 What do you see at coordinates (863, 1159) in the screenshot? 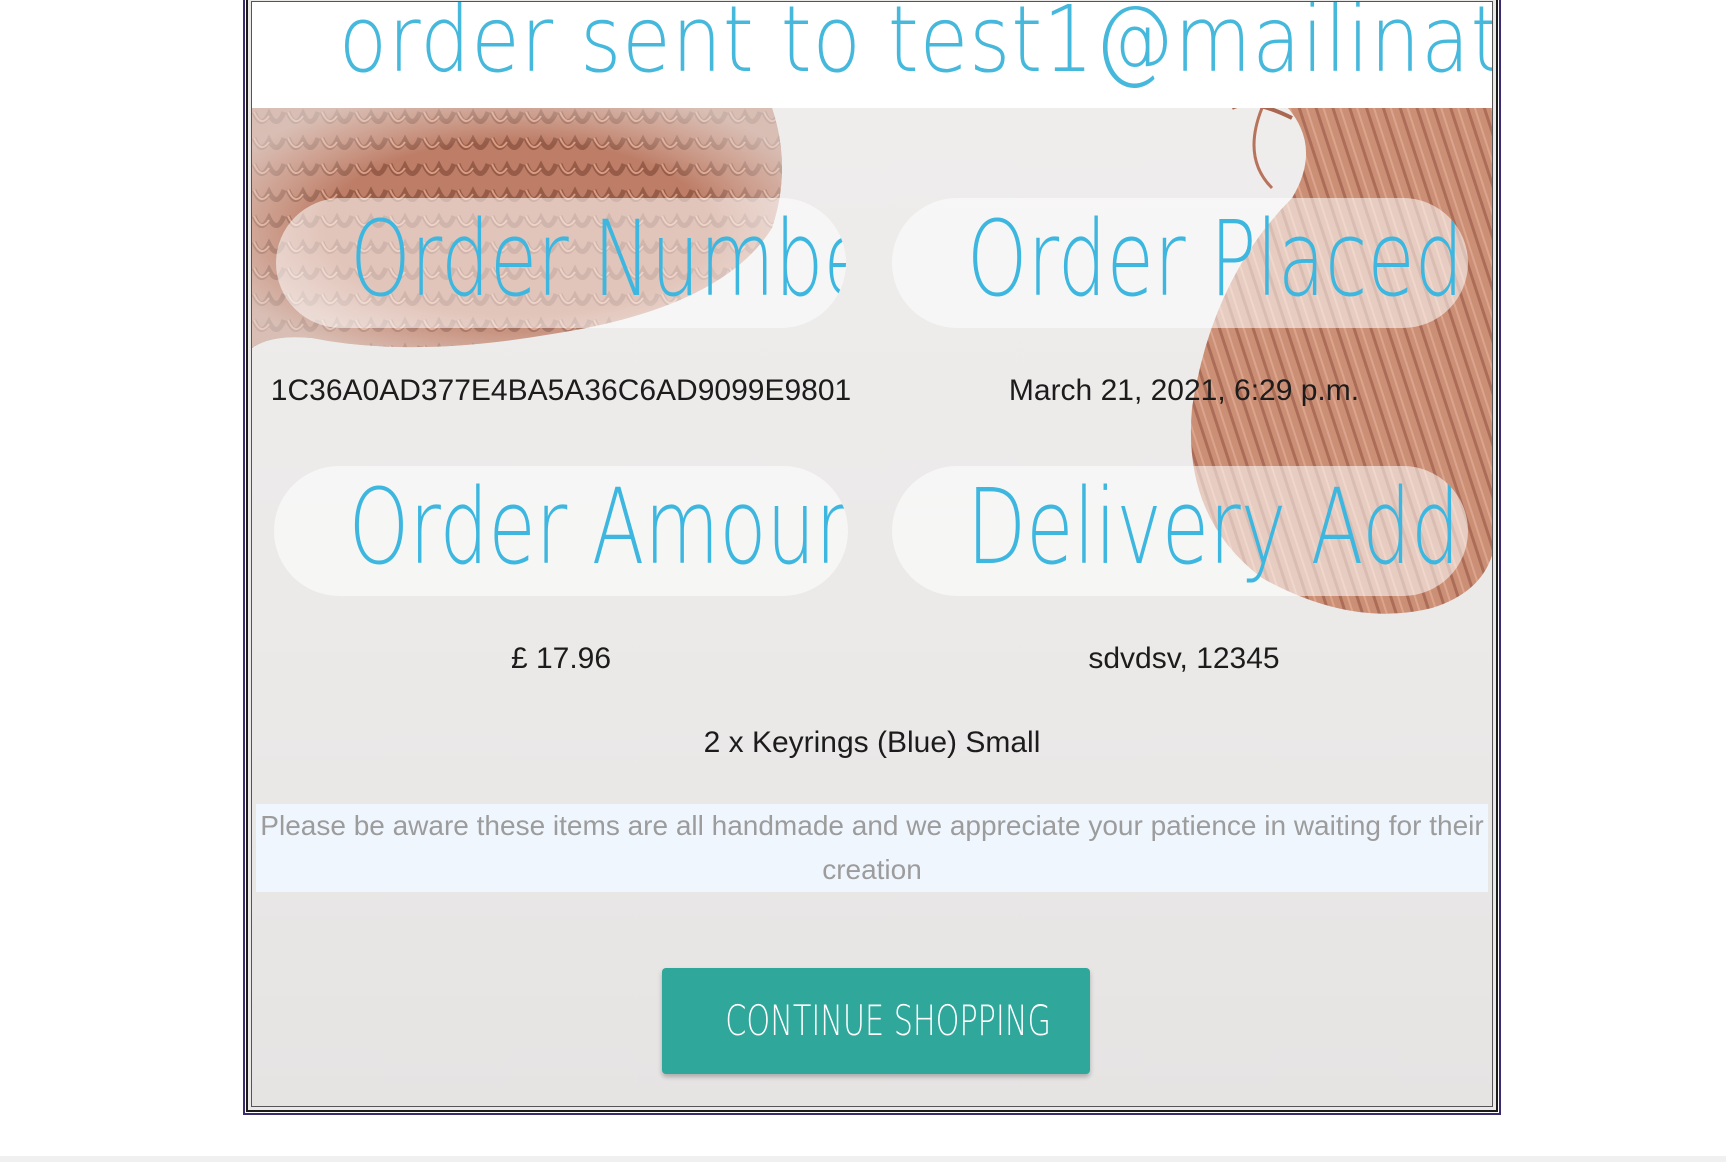
I see `page-bottom-strip` at bounding box center [863, 1159].